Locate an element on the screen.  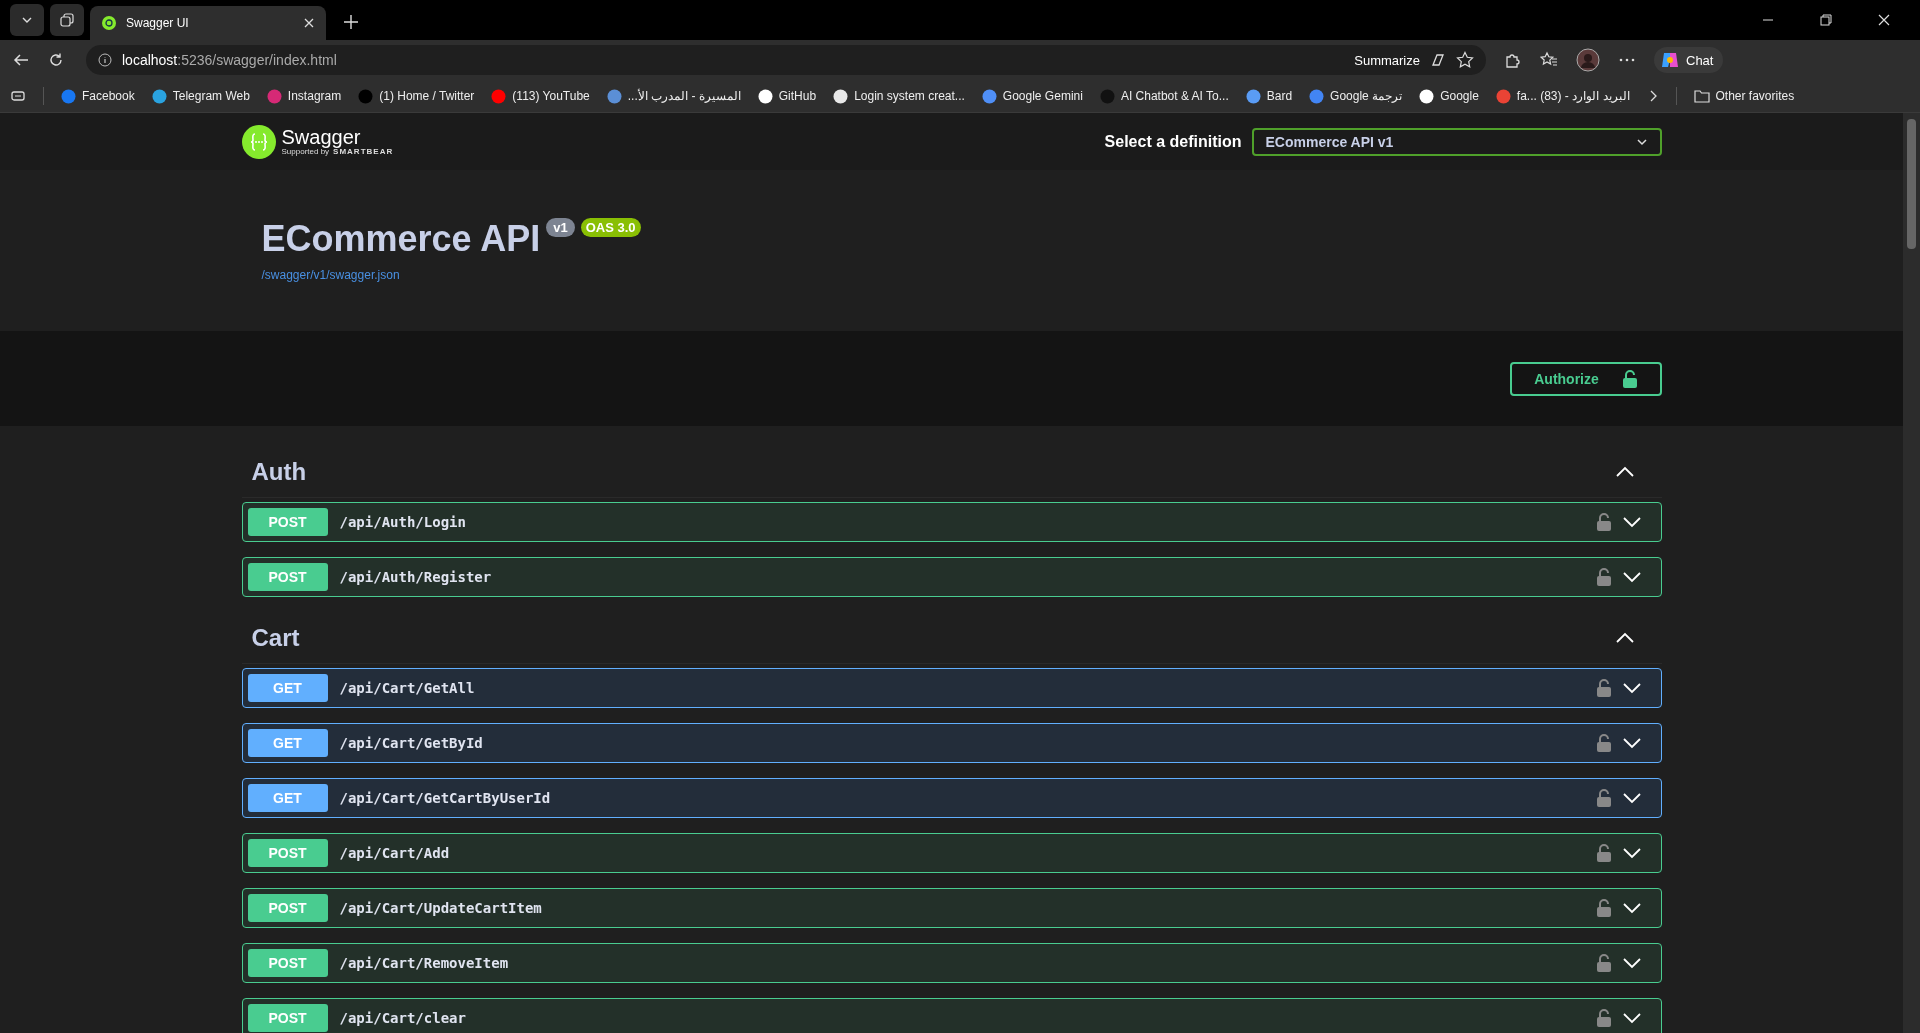
bookmark-link: Google Gemini is located at coordinates (1032, 96).